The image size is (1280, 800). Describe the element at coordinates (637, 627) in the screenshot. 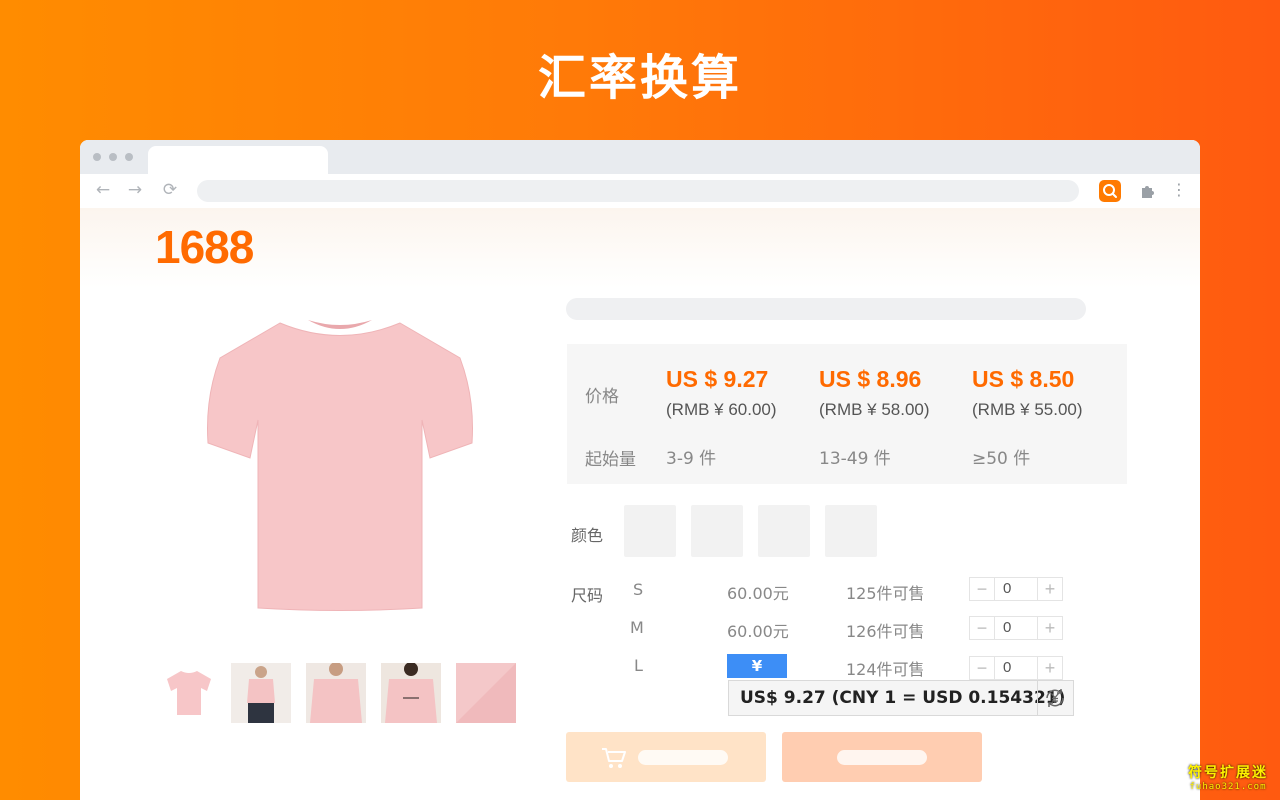

I see `size-name: M` at that location.